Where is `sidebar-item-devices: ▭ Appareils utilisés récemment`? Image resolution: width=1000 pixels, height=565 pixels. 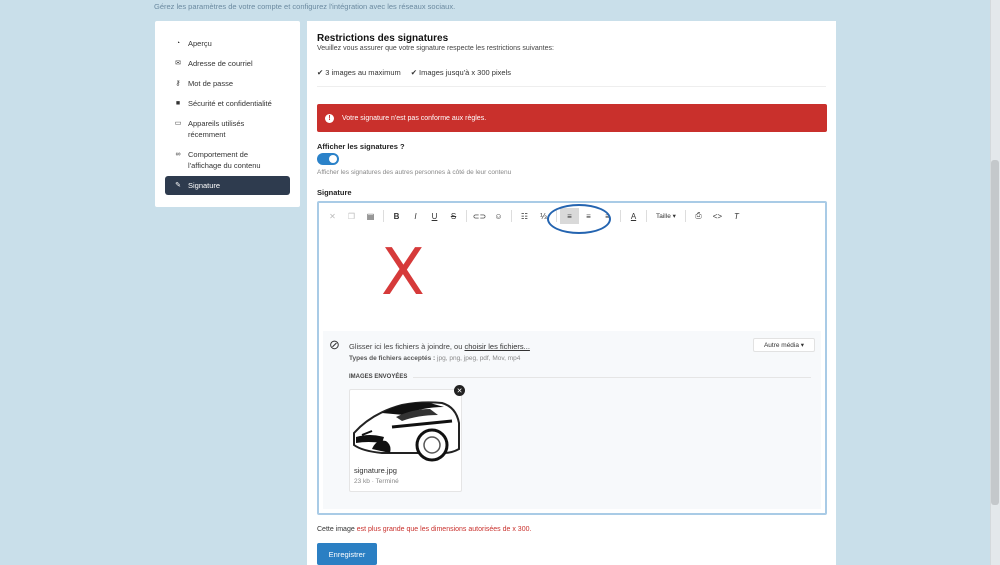
sidebar-item-devices: ▭ Appareils utilisés récemment is located at coordinates (227, 129).